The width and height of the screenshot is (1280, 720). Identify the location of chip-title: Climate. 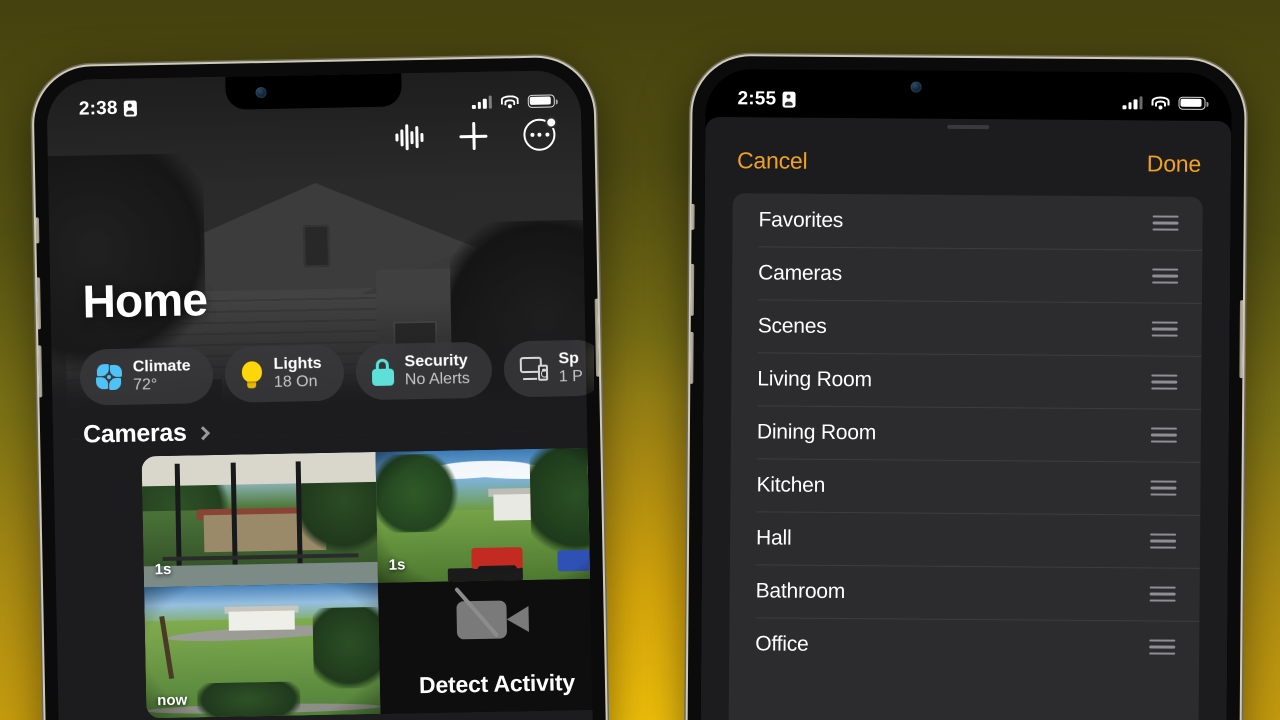
(161, 366).